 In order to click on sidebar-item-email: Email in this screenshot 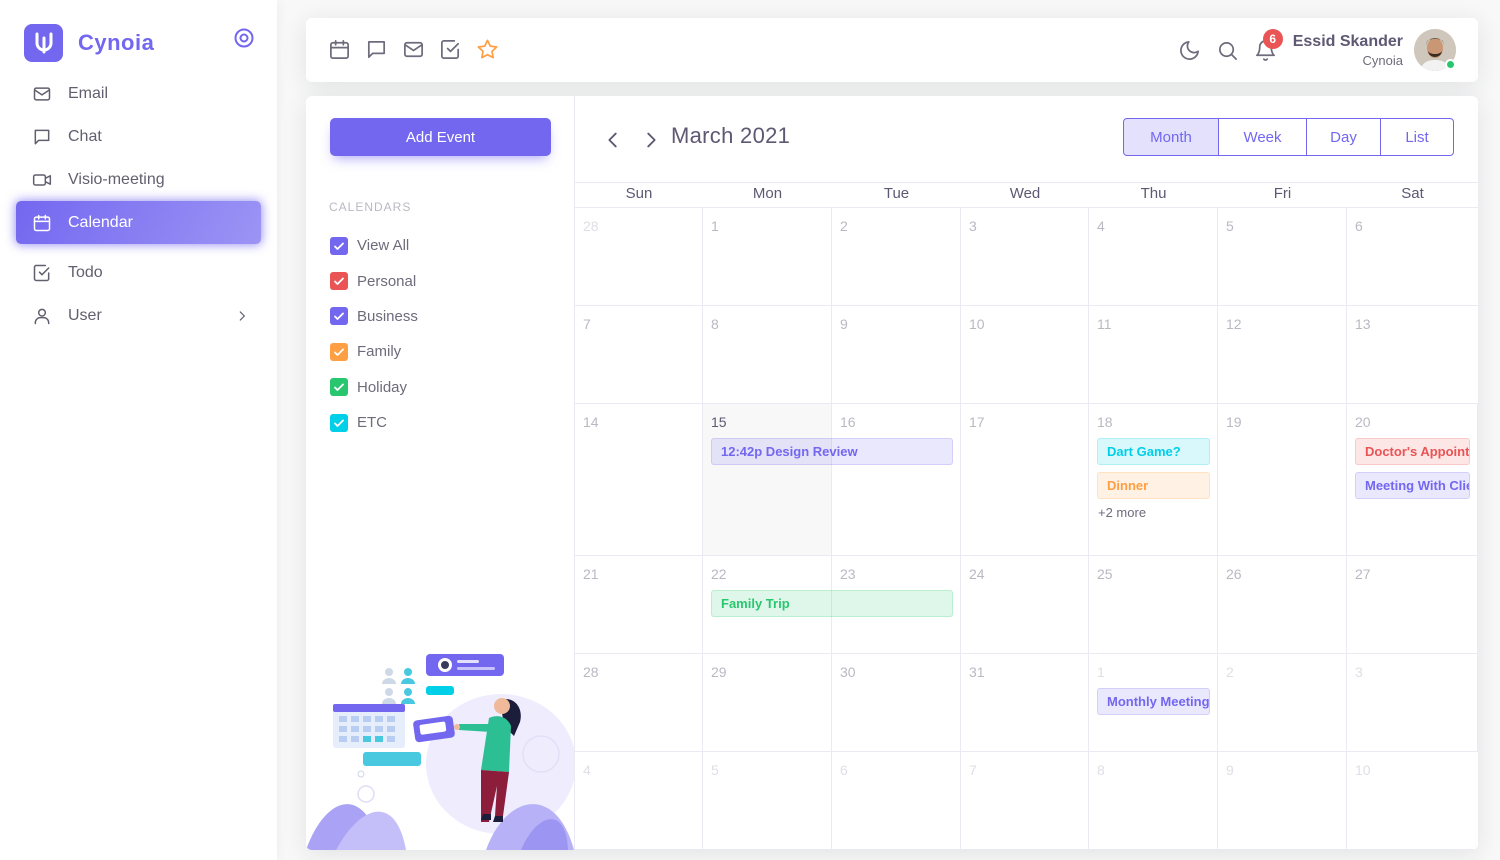, I will do `click(138, 93)`.